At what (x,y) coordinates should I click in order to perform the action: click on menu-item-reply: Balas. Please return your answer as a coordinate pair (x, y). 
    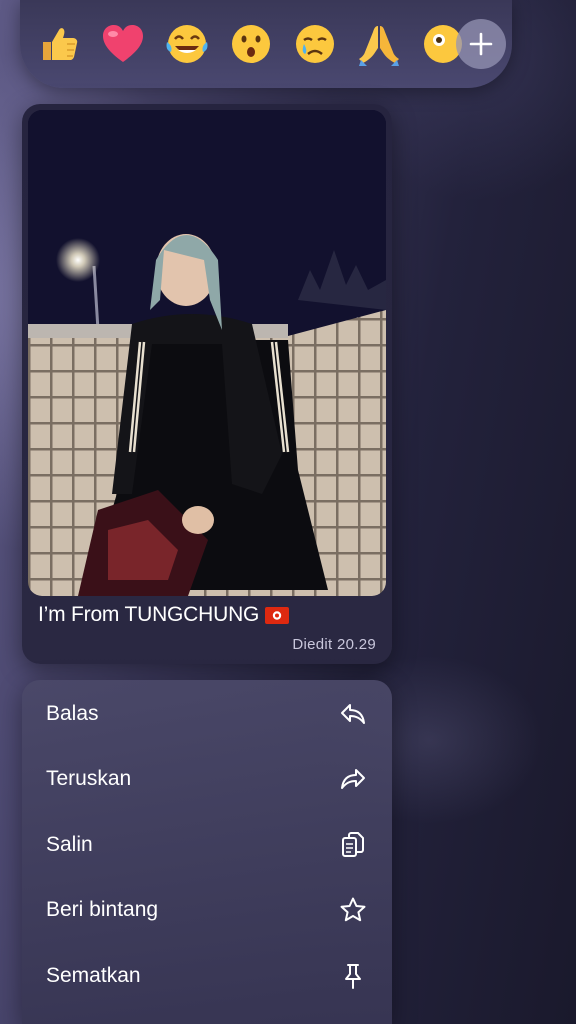
    Looking at the image, I should click on (207, 714).